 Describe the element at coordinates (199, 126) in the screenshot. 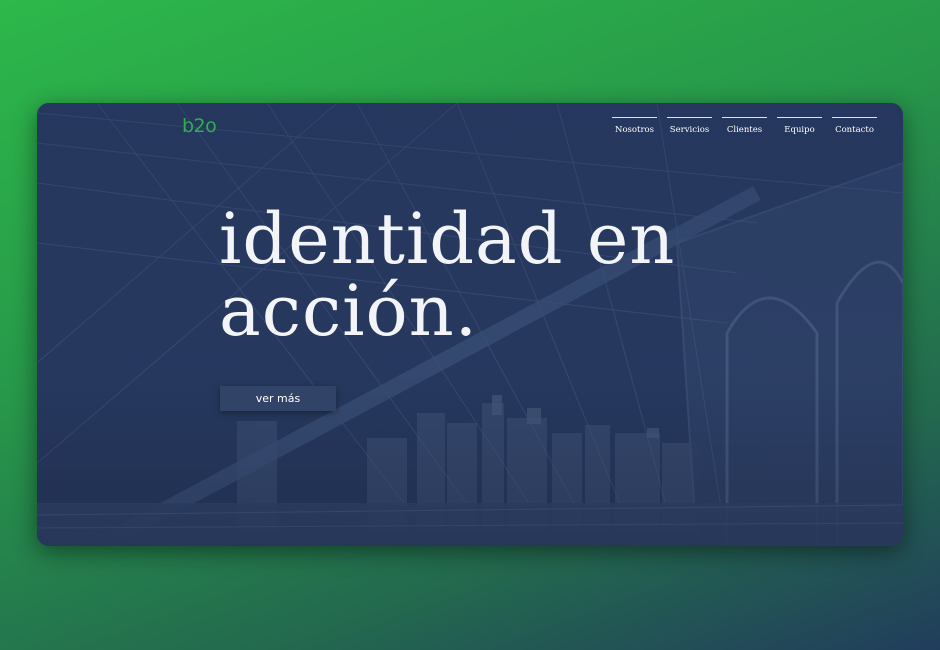

I see `brand-logo: b2o` at that location.